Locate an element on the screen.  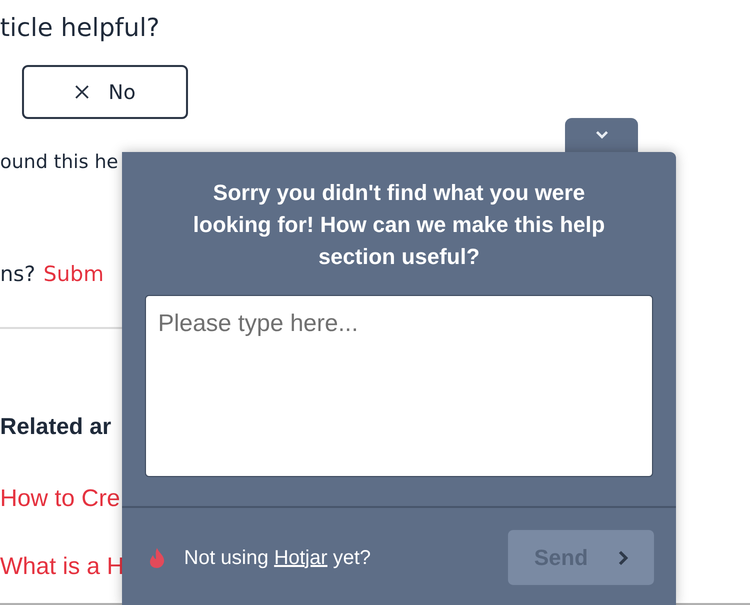
related-article-link: How to Cre is located at coordinates (60, 499).